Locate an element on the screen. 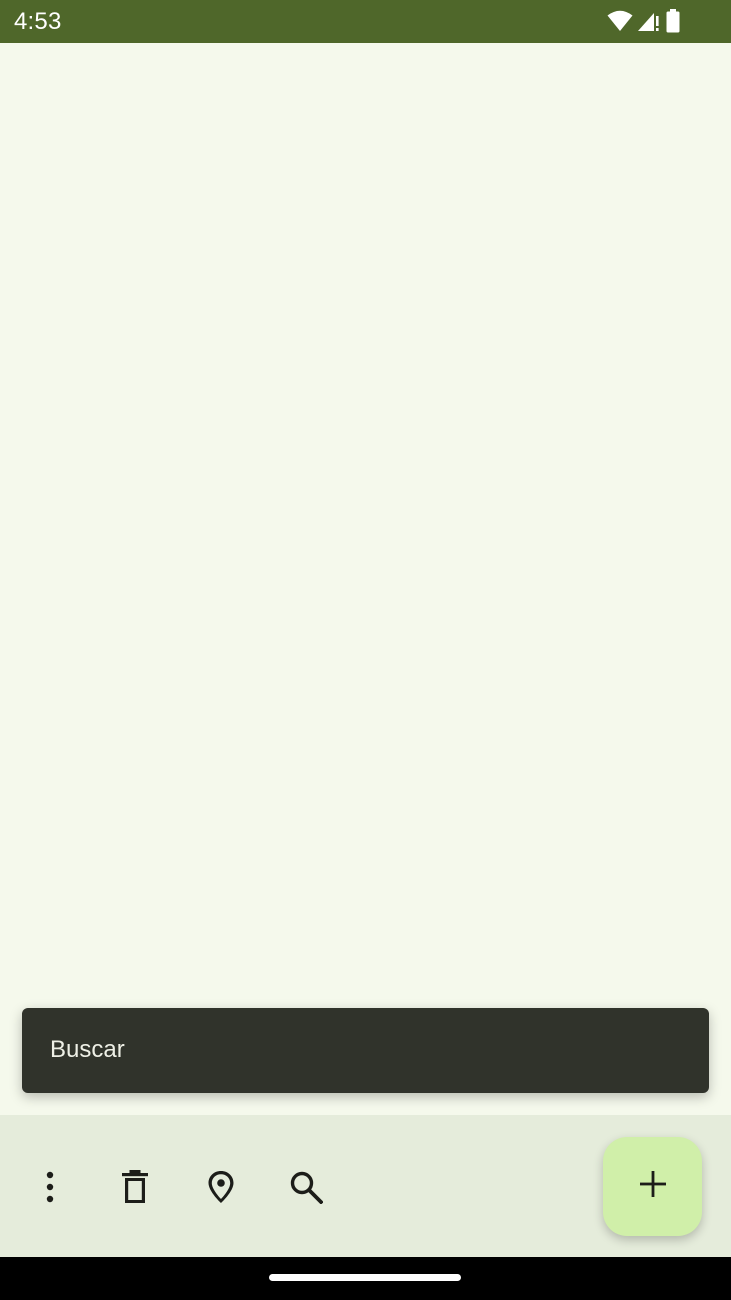 The height and width of the screenshot is (1300, 731). delete-button is located at coordinates (135, 1189).